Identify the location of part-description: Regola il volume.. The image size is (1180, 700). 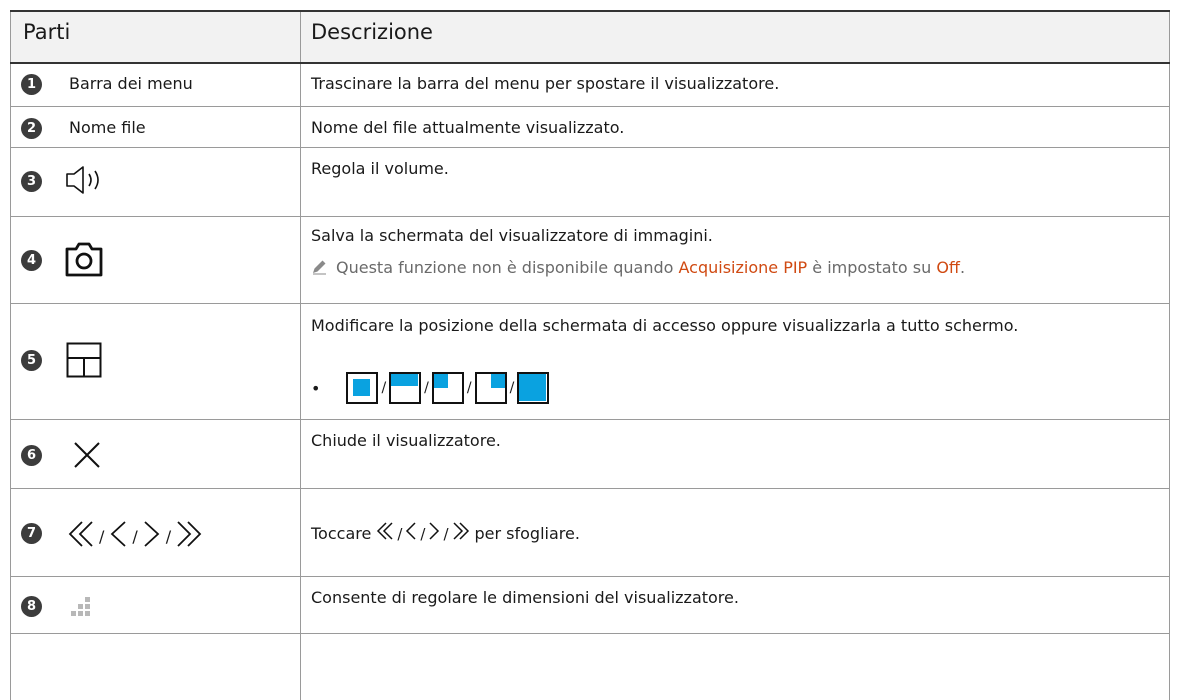
(380, 168).